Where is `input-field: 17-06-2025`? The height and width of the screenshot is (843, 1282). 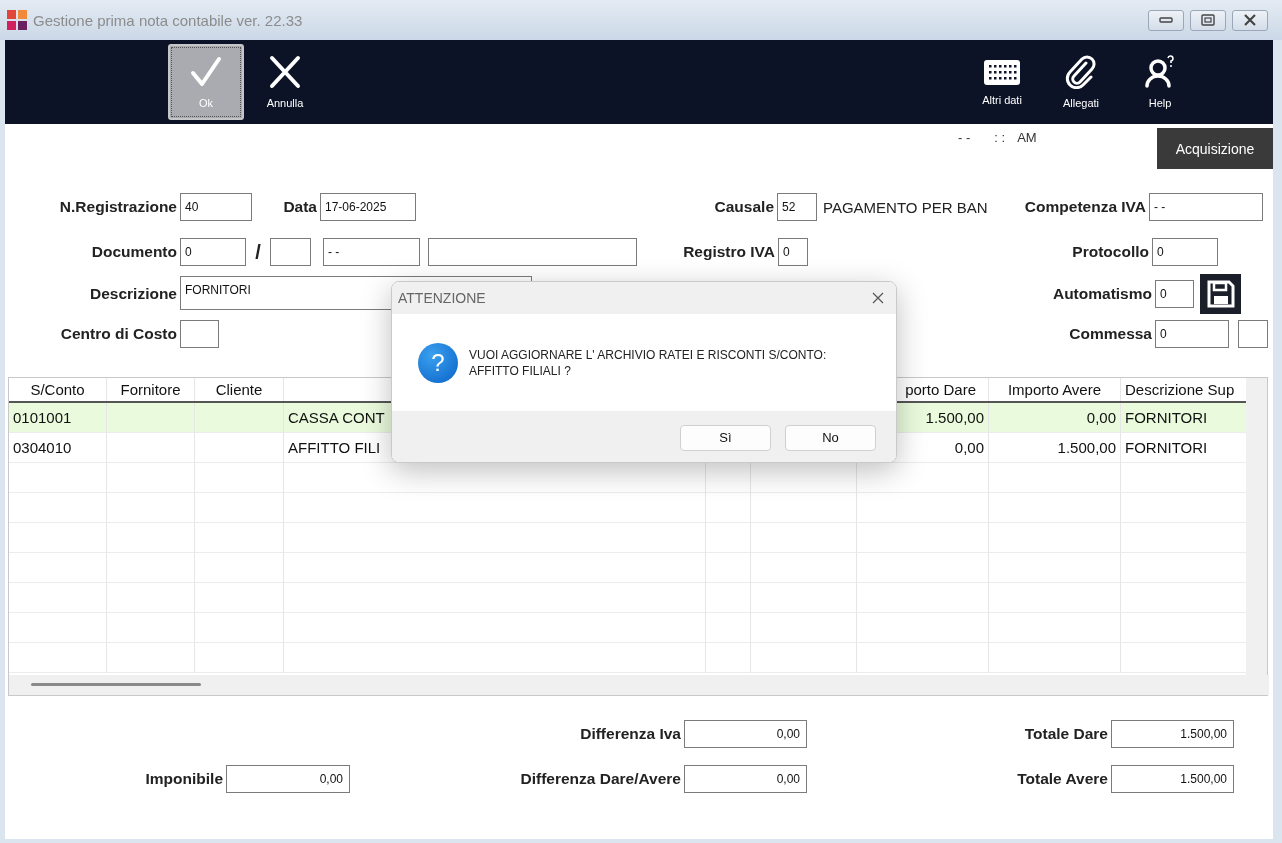 input-field: 17-06-2025 is located at coordinates (368, 207).